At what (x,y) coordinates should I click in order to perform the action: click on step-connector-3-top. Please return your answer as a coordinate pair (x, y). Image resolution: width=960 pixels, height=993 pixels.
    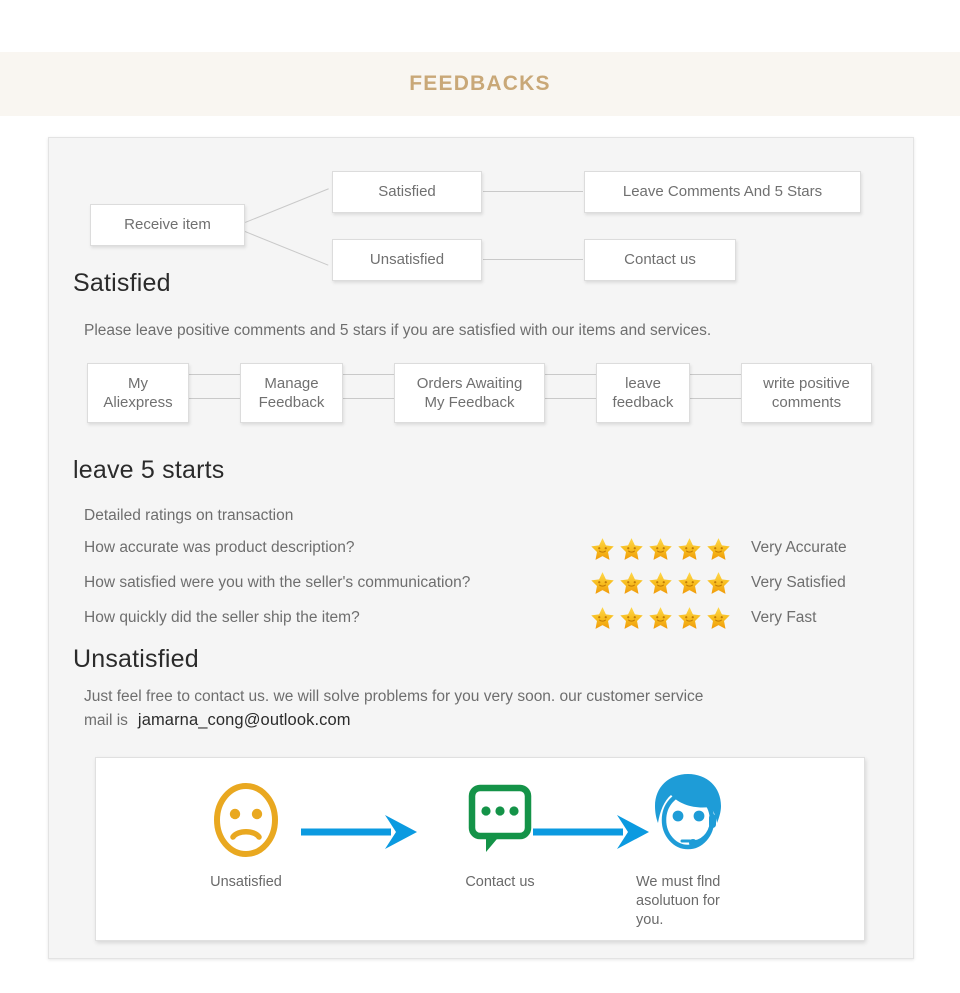
    Looking at the image, I should click on (570, 374).